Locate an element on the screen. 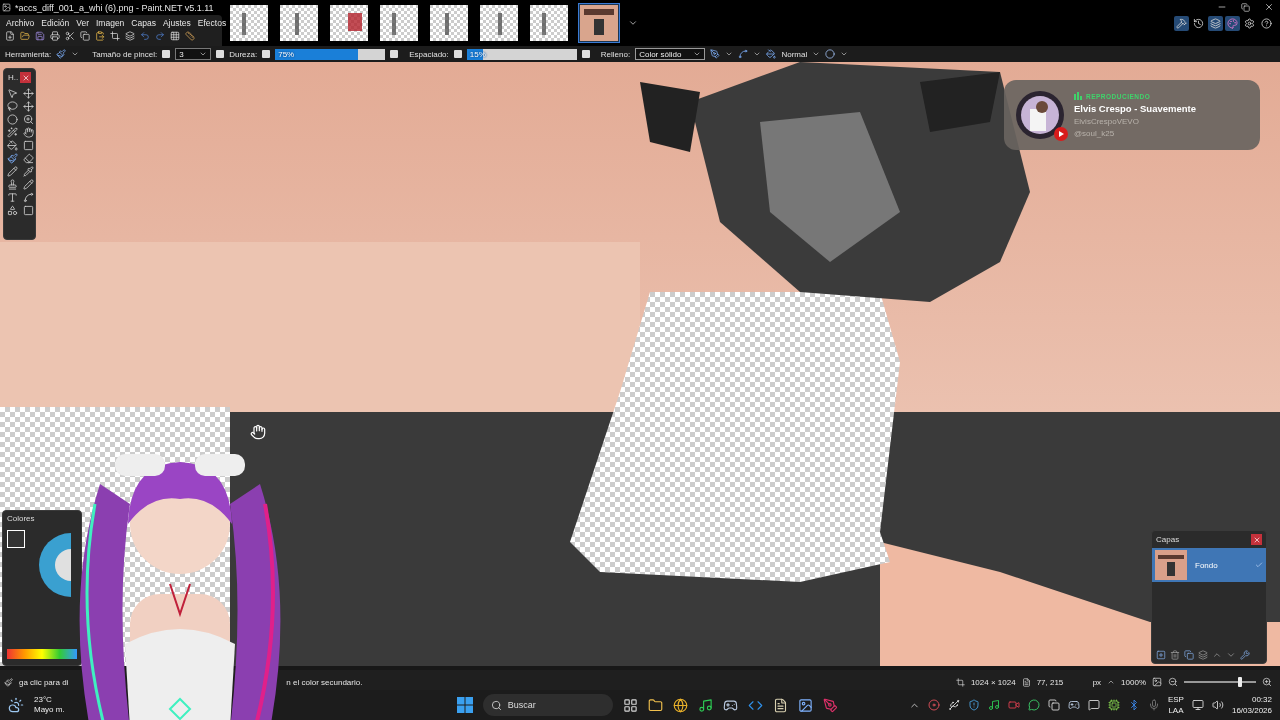 This screenshot has width=1280, height=720. menu-item: Archivo is located at coordinates (20, 23).